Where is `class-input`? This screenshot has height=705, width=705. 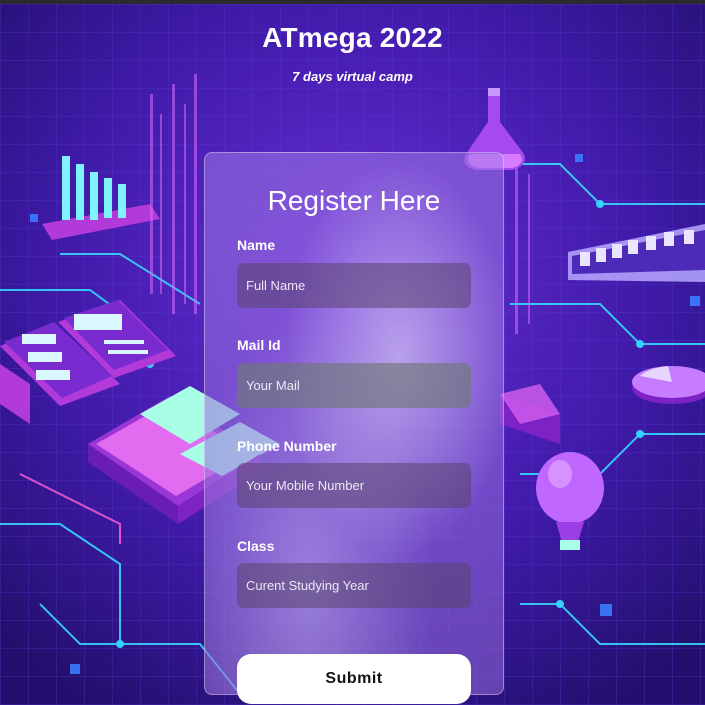
class-input is located at coordinates (354, 585).